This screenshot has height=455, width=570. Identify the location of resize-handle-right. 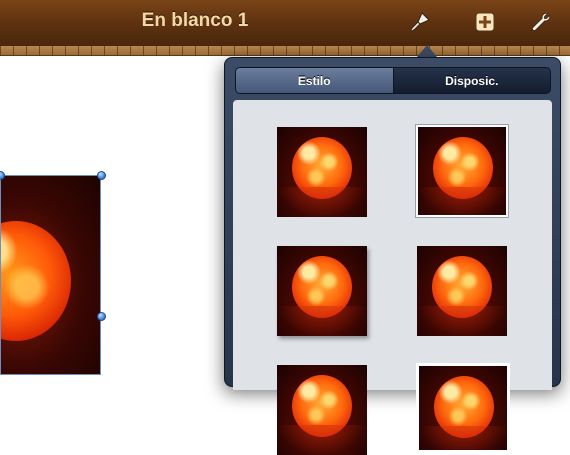
(101, 316).